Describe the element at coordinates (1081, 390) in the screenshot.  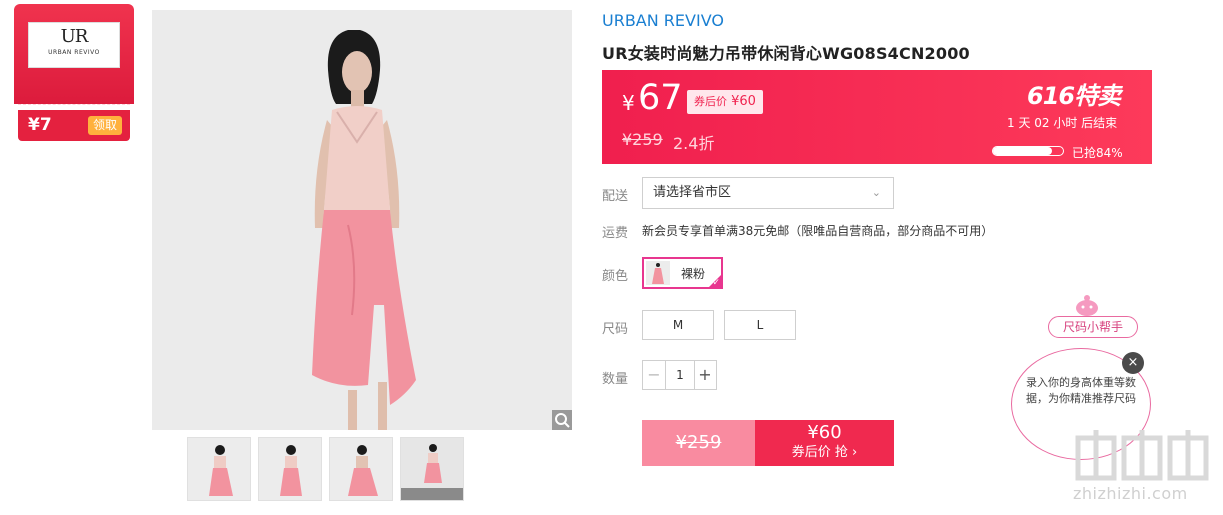
I see `size-helper-text: 录入你的身高体重等数据，为你精准推荐尺码` at that location.